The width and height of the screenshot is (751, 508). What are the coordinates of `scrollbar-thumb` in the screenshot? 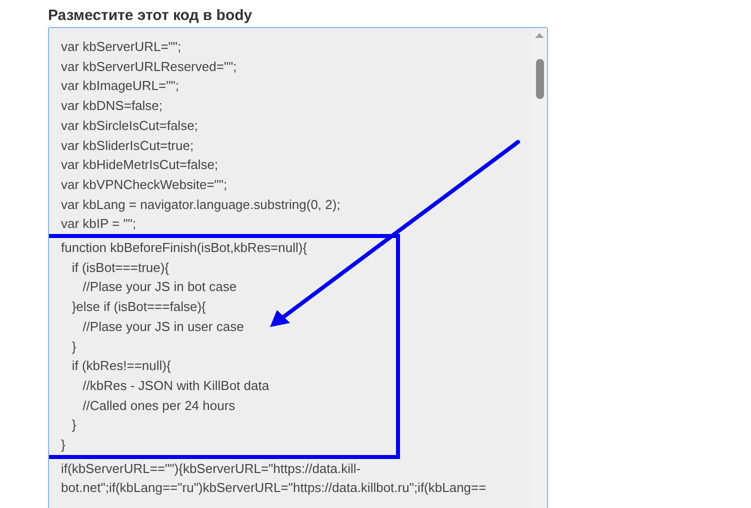 It's located at (540, 79).